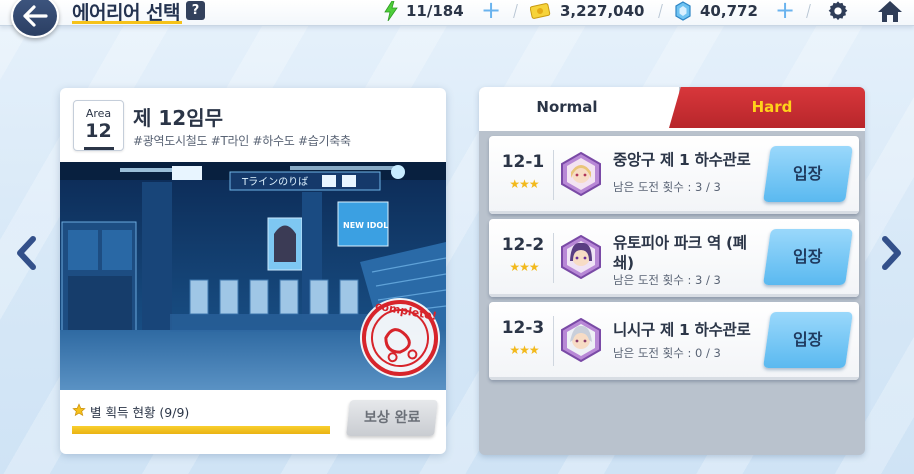 The image size is (914, 474). Describe the element at coordinates (491, 11) in the screenshot. I see `add-energy-button: +` at that location.